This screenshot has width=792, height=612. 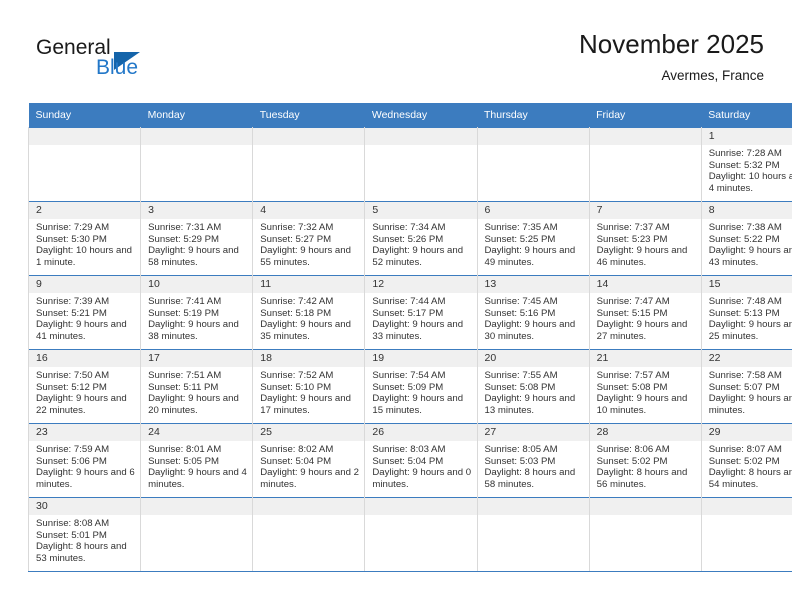 What do you see at coordinates (196, 115) in the screenshot?
I see `weekday-header-monday: Monday` at bounding box center [196, 115].